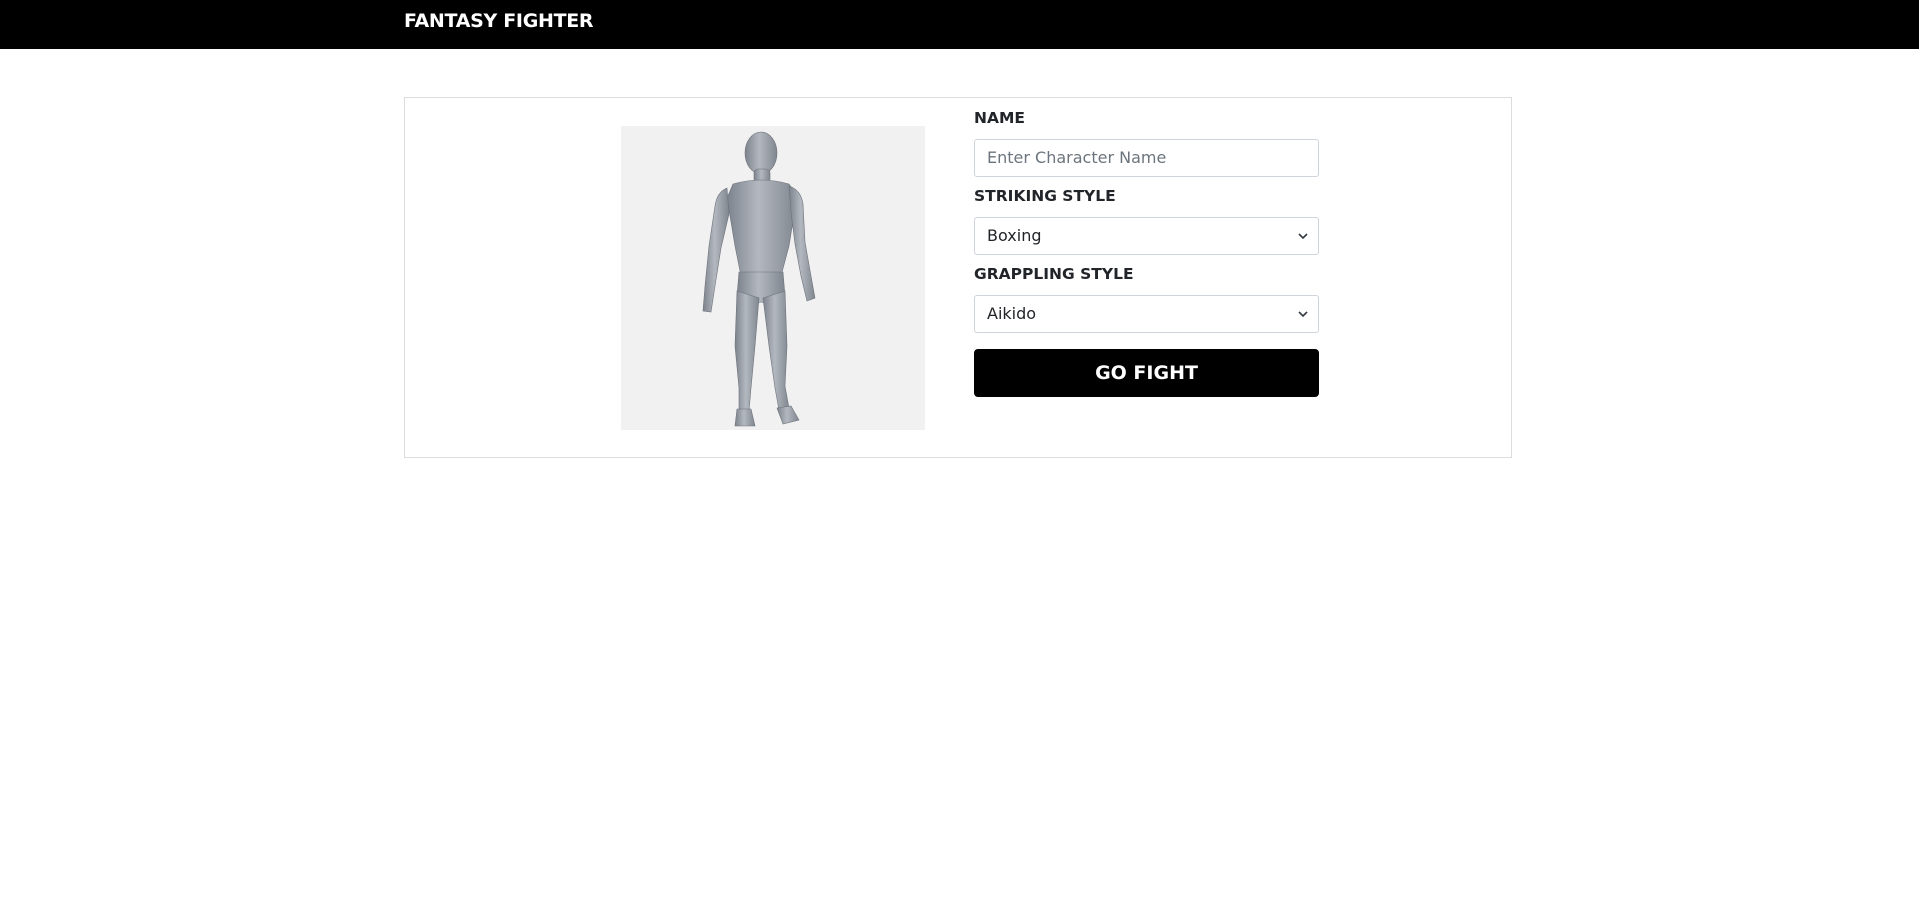 This screenshot has height=921, width=1919. I want to click on striking-style-label: STRIKING STYLE, so click(1045, 196).